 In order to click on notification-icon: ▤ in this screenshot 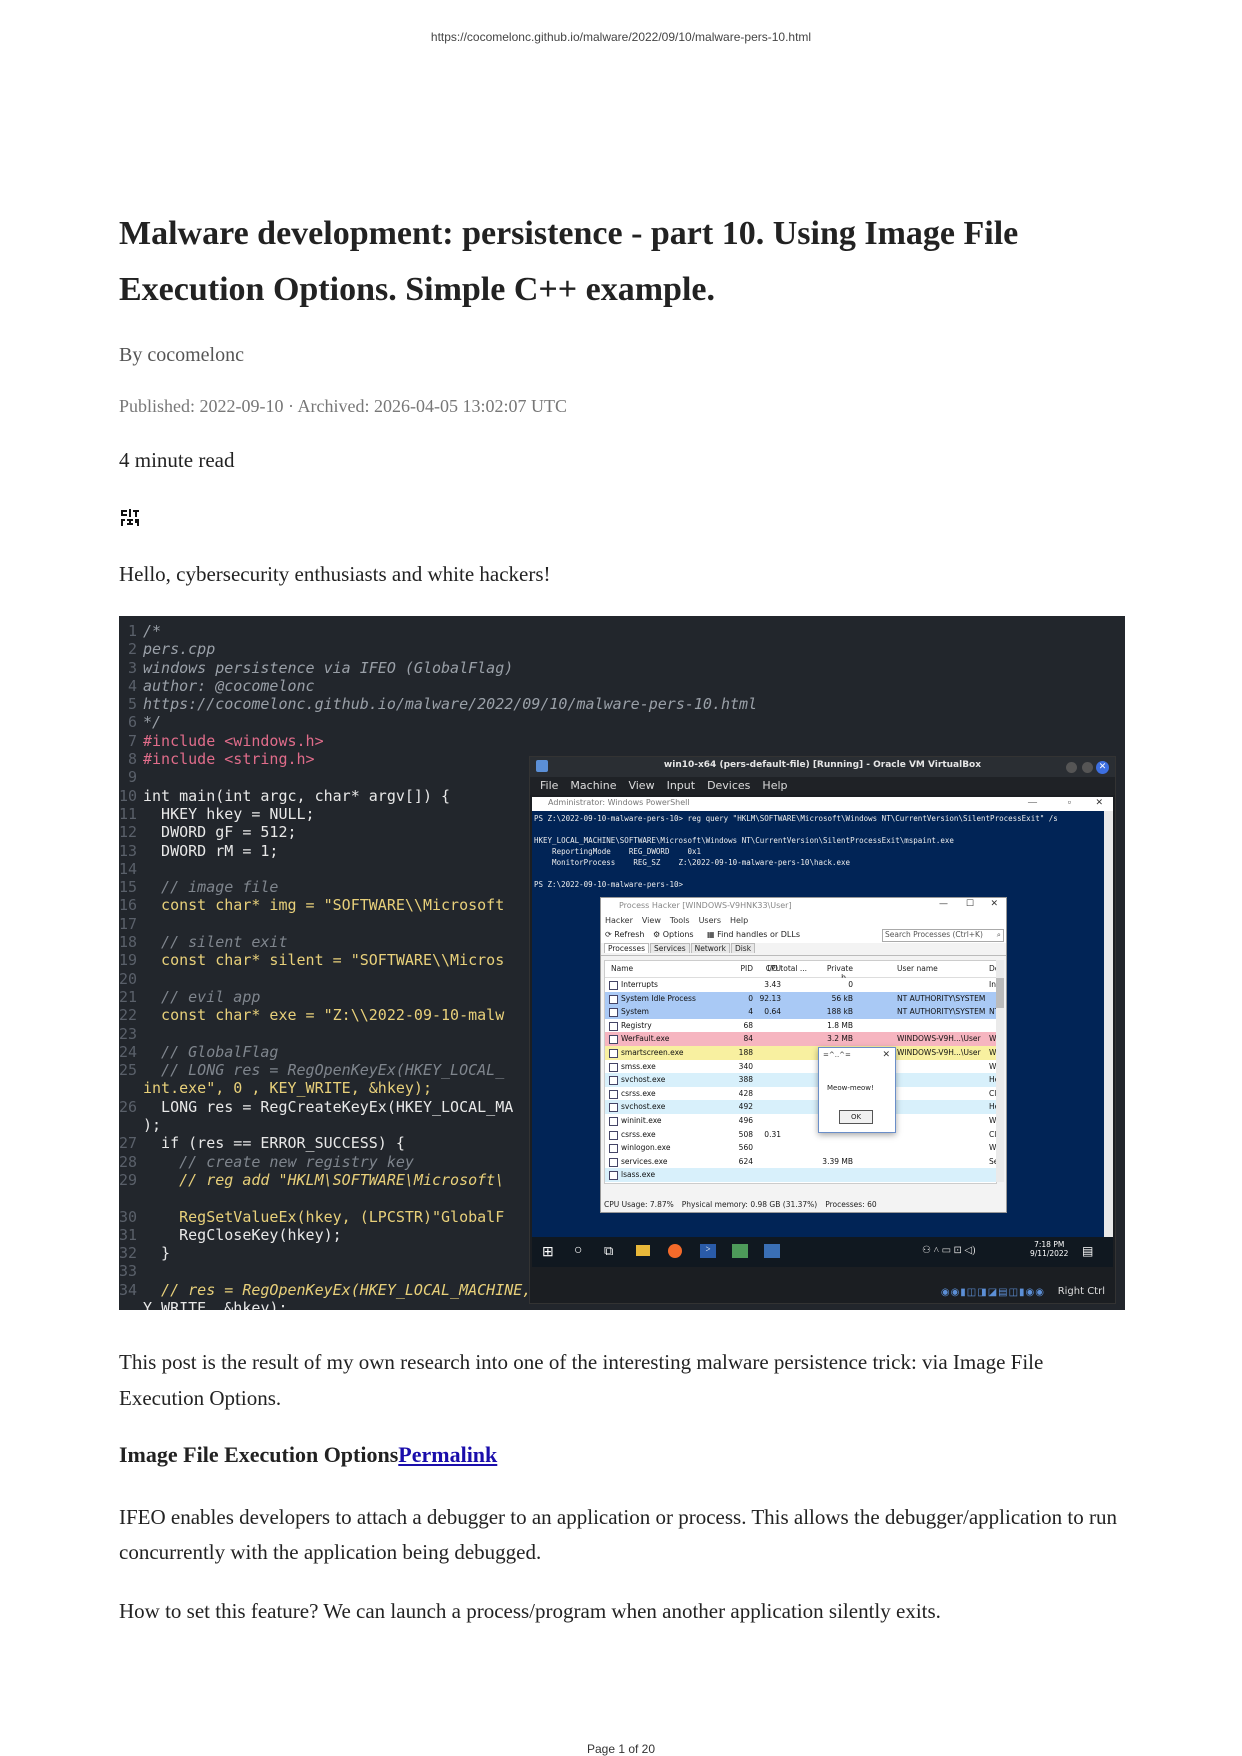, I will do `click(1087, 1251)`.